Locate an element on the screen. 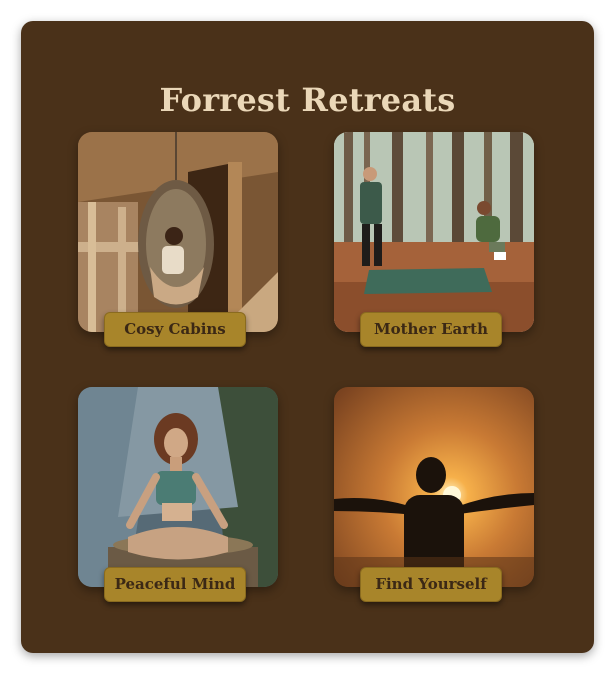 The width and height of the screenshot is (615, 674). meditation-photo is located at coordinates (178, 487).